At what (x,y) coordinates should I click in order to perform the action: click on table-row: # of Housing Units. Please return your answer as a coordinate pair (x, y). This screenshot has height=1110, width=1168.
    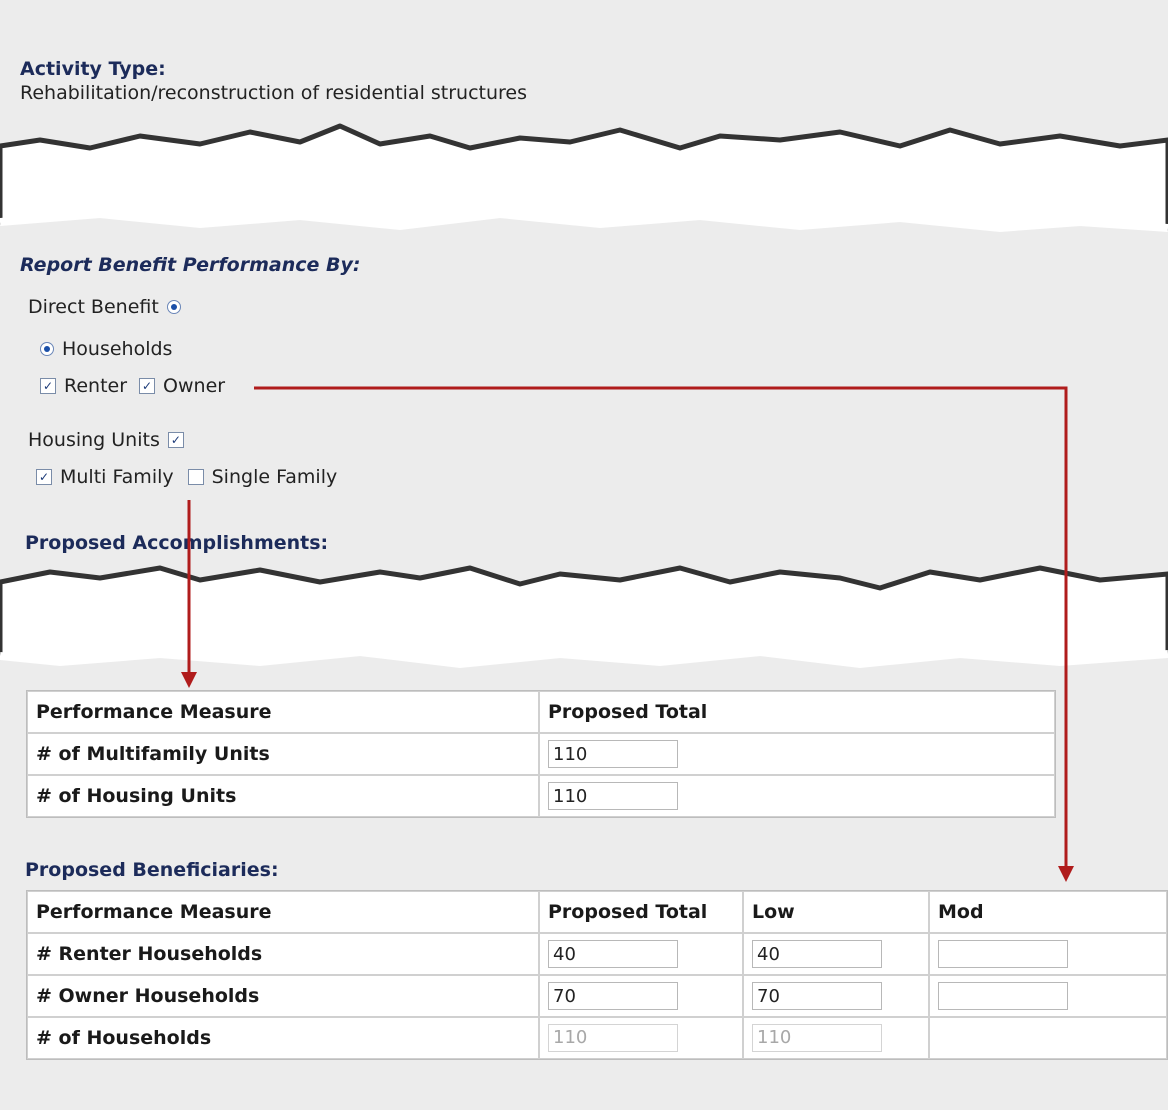
    Looking at the image, I should click on (541, 796).